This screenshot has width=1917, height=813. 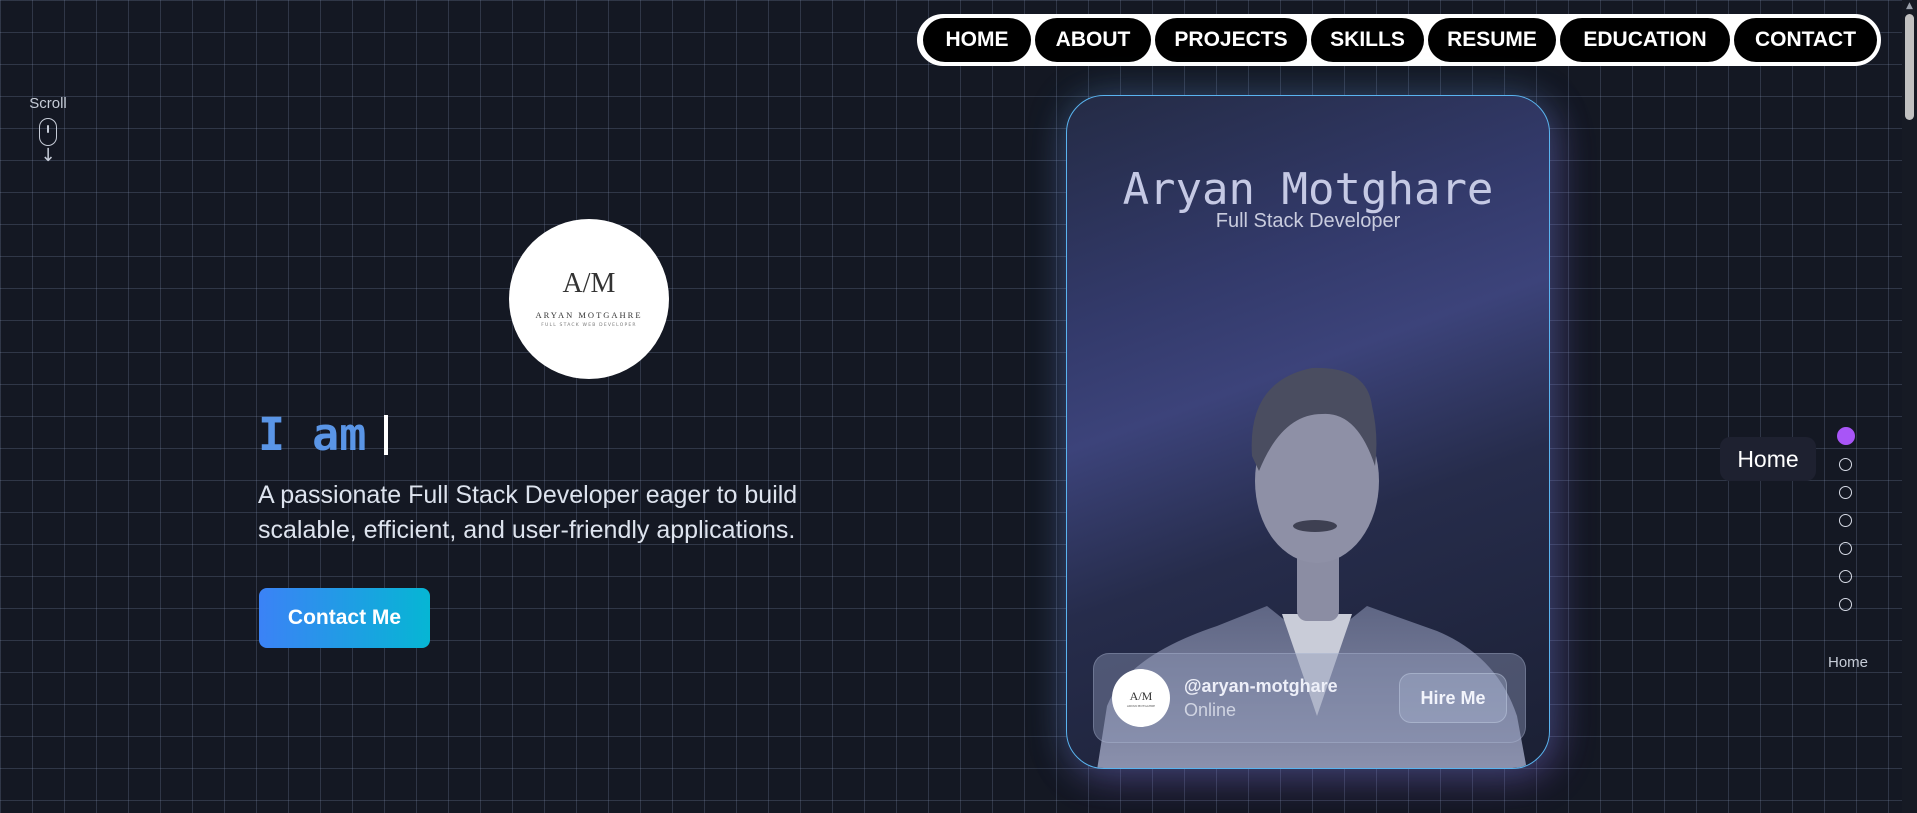 What do you see at coordinates (1492, 40) in the screenshot?
I see `nav-resume: RESUME` at bounding box center [1492, 40].